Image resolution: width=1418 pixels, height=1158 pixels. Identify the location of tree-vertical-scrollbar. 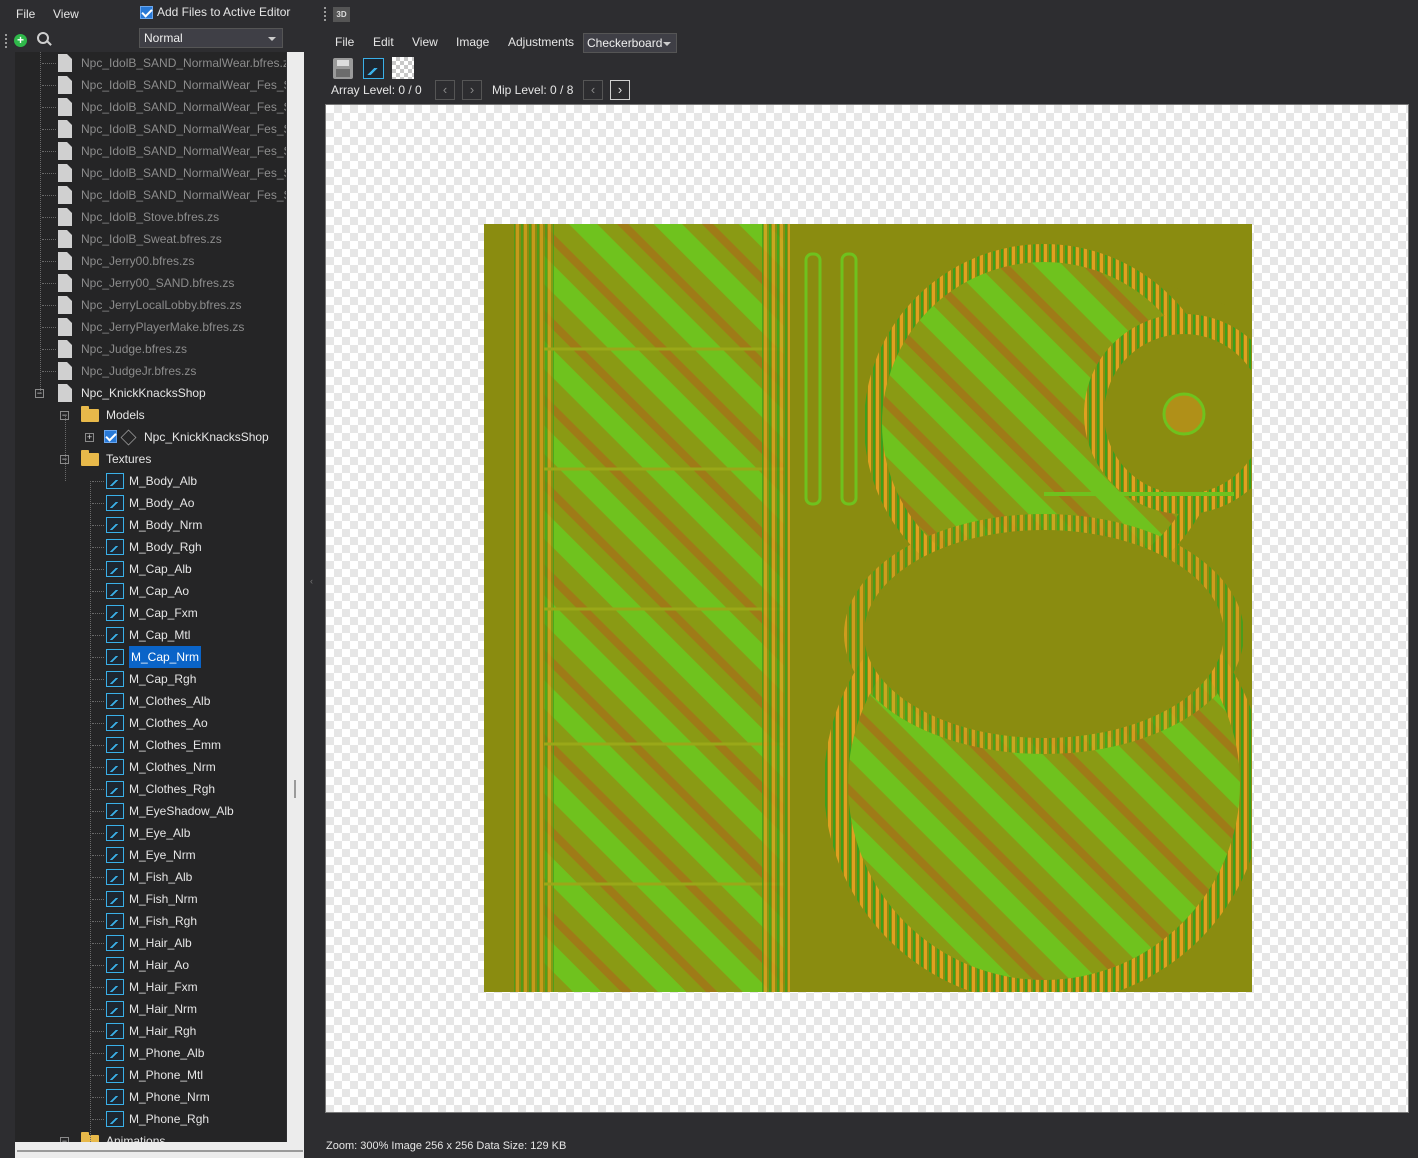
(295, 597).